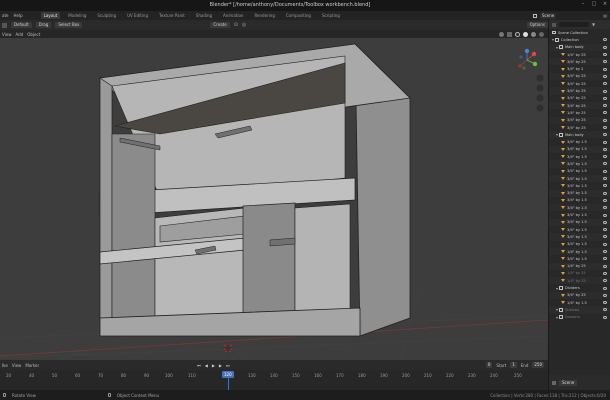 Image resolution: width=610 pixels, height=400 pixels. Describe the element at coordinates (213, 365) in the screenshot. I see `play-icon: ▶` at that location.